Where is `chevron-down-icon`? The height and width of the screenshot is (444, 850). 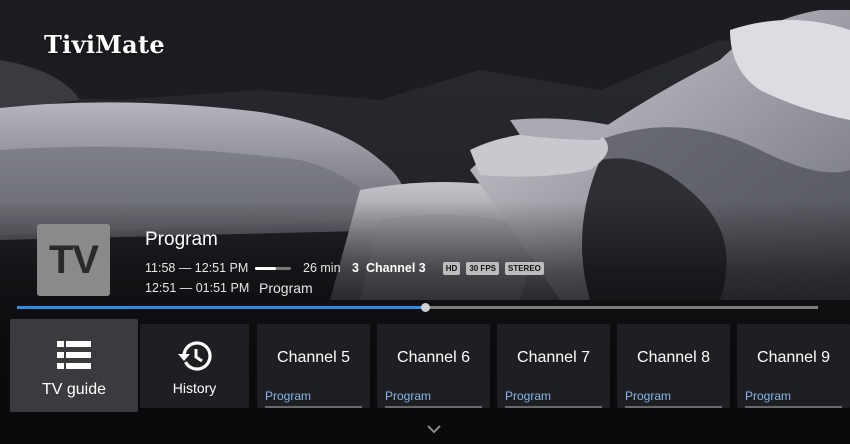
chevron-down-icon is located at coordinates (434, 430).